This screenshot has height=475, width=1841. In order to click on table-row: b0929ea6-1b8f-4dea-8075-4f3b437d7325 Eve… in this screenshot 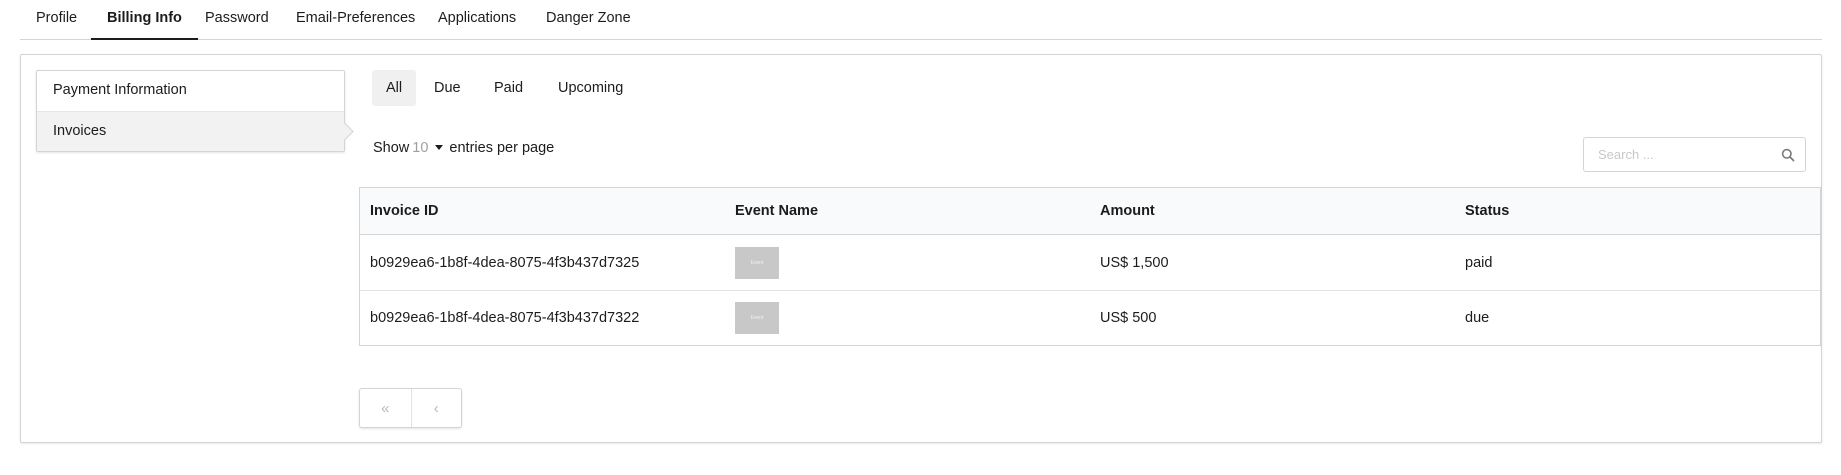, I will do `click(1090, 262)`.